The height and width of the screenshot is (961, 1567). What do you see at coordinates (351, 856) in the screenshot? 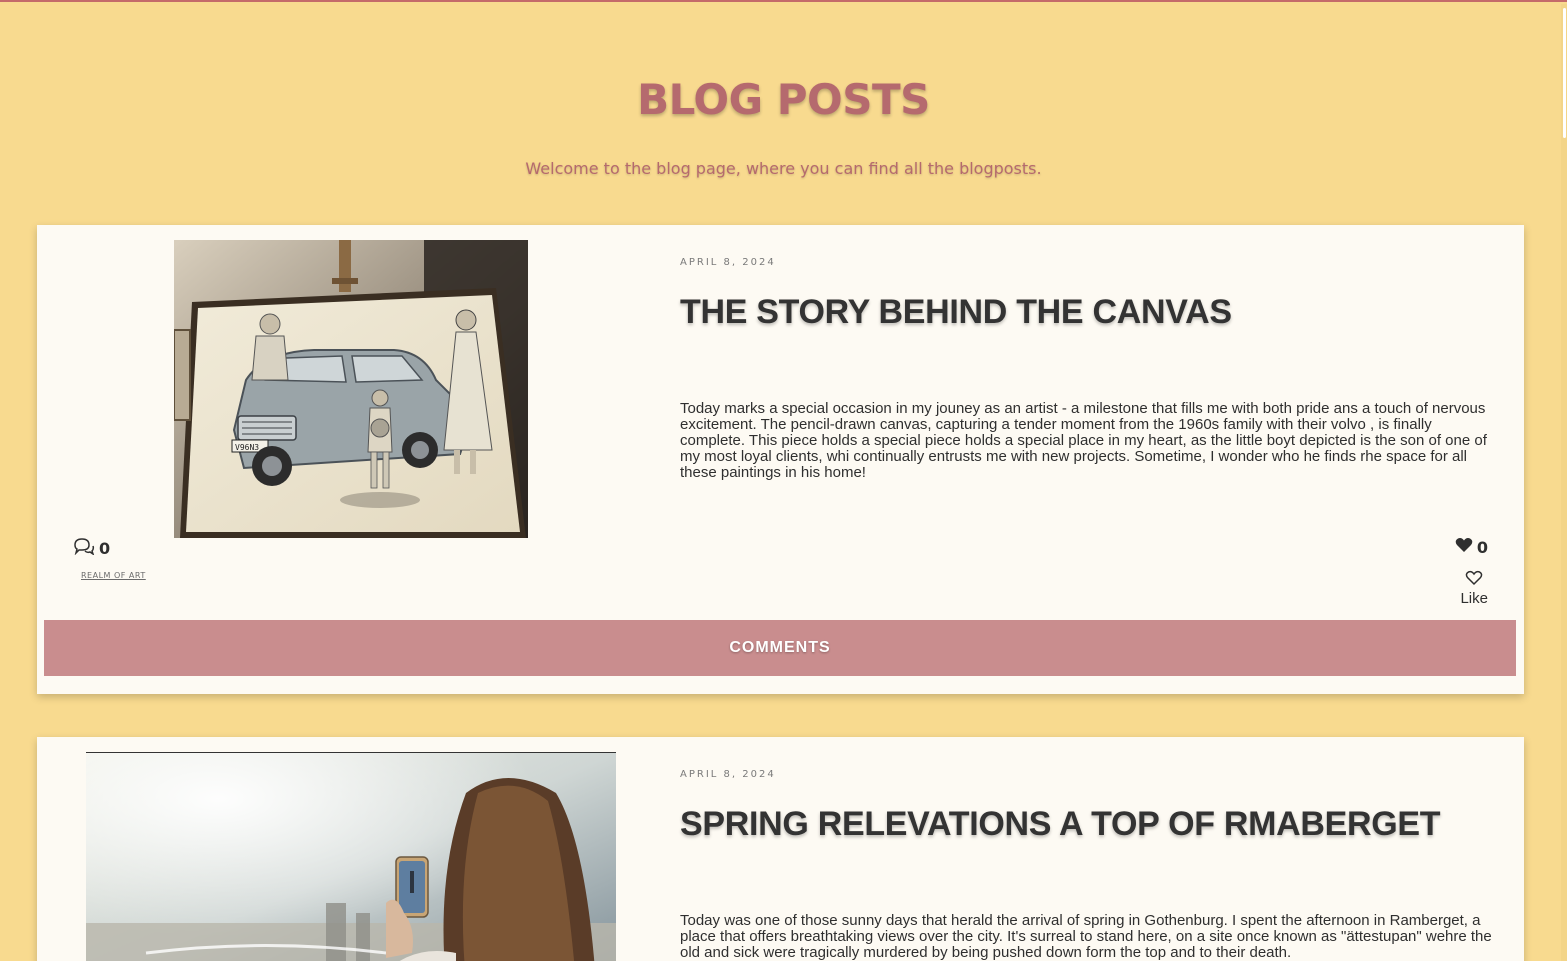
I see `post-image-city-view` at bounding box center [351, 856].